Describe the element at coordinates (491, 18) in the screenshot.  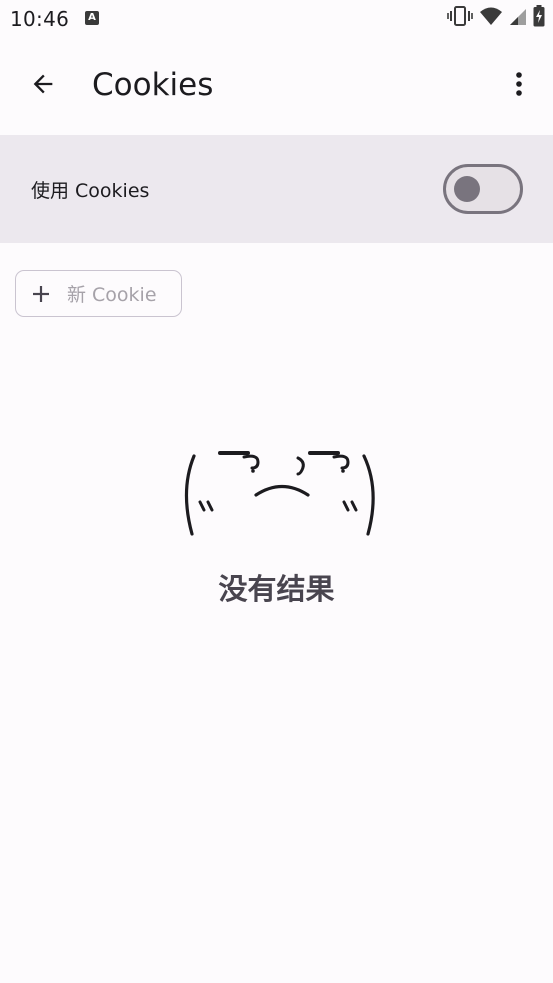
I see `wifi-icon` at that location.